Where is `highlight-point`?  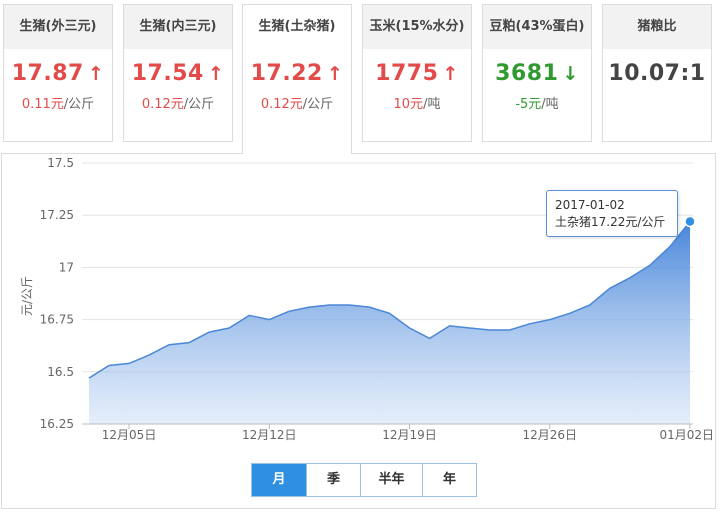
highlight-point is located at coordinates (690, 221).